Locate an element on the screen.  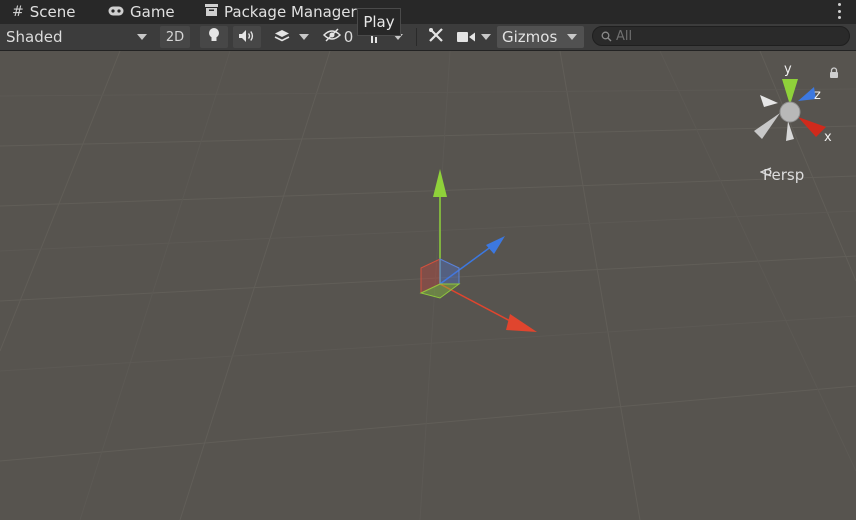
tab-package-manager-label: Package Manager is located at coordinates (290, 12).